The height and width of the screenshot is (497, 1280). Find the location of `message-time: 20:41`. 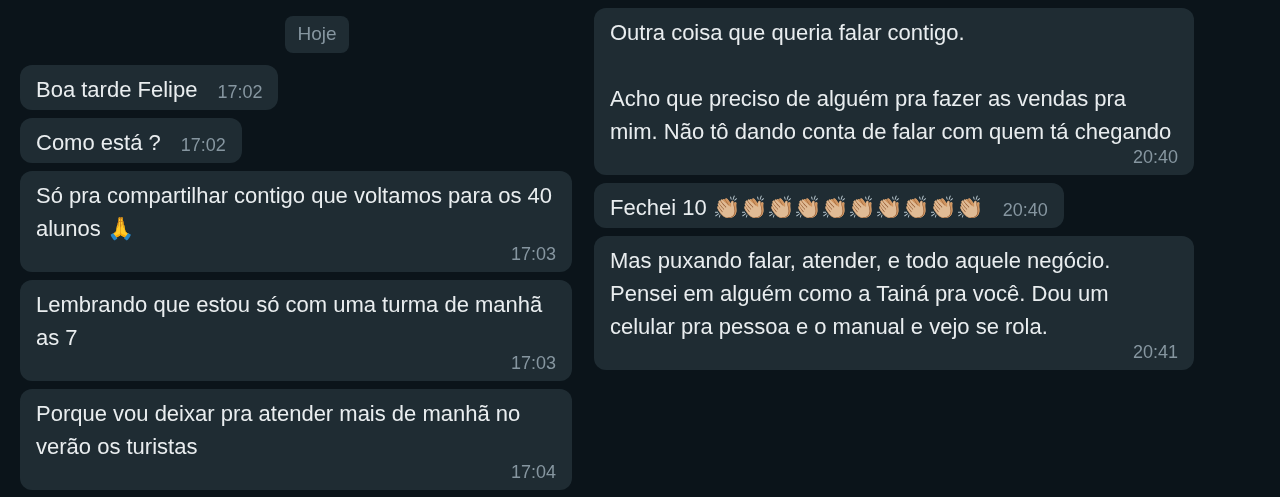

message-time: 20:41 is located at coordinates (1155, 352).